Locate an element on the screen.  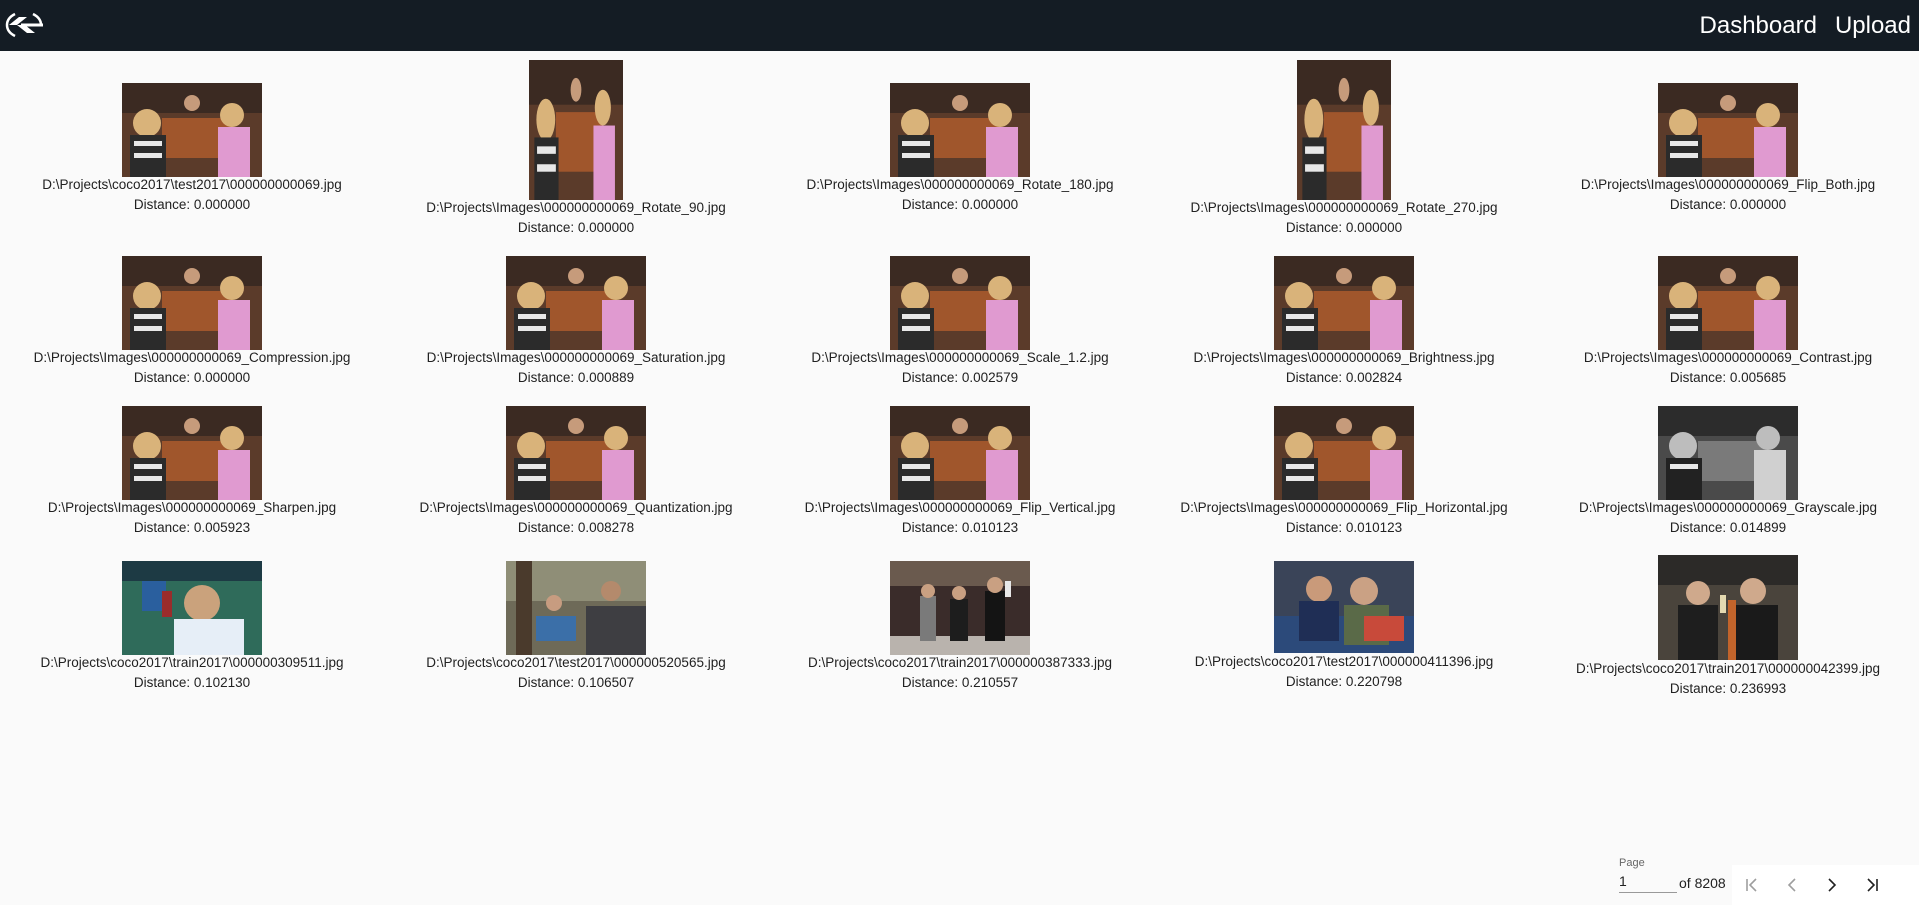
first-page-button is located at coordinates (1752, 885).